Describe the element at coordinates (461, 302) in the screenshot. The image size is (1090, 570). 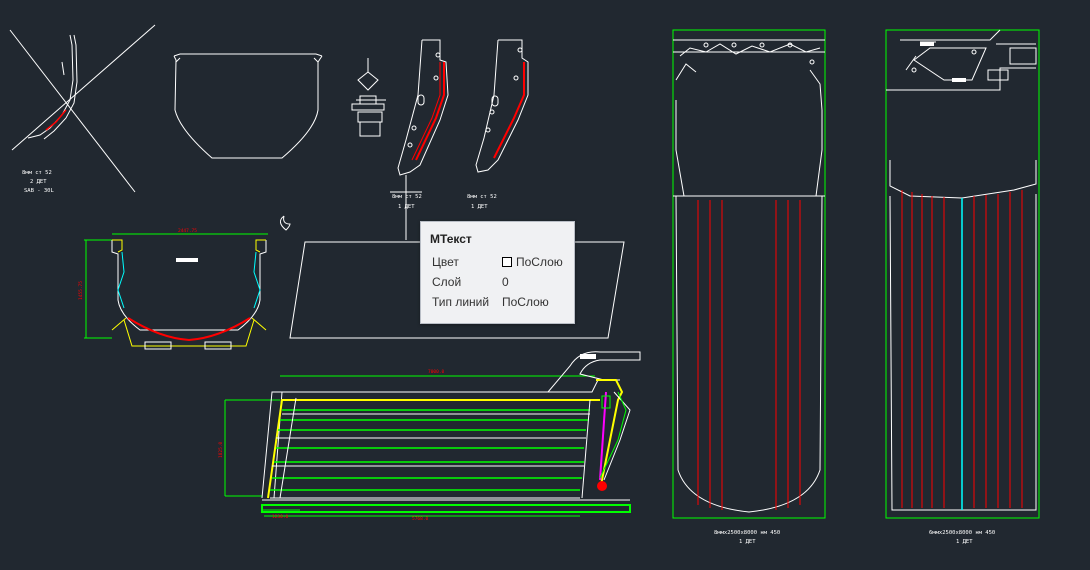
I see `tooltip-linetype-label: Тип линий` at that location.